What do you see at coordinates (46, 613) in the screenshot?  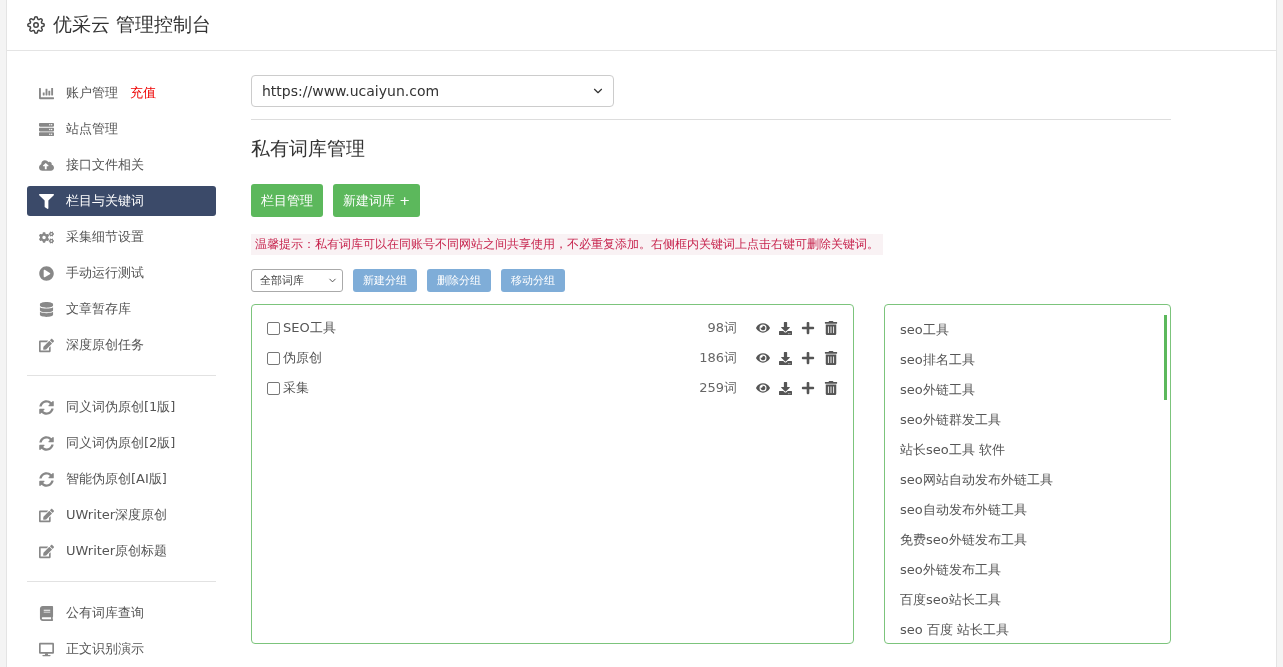 I see `book-icon` at bounding box center [46, 613].